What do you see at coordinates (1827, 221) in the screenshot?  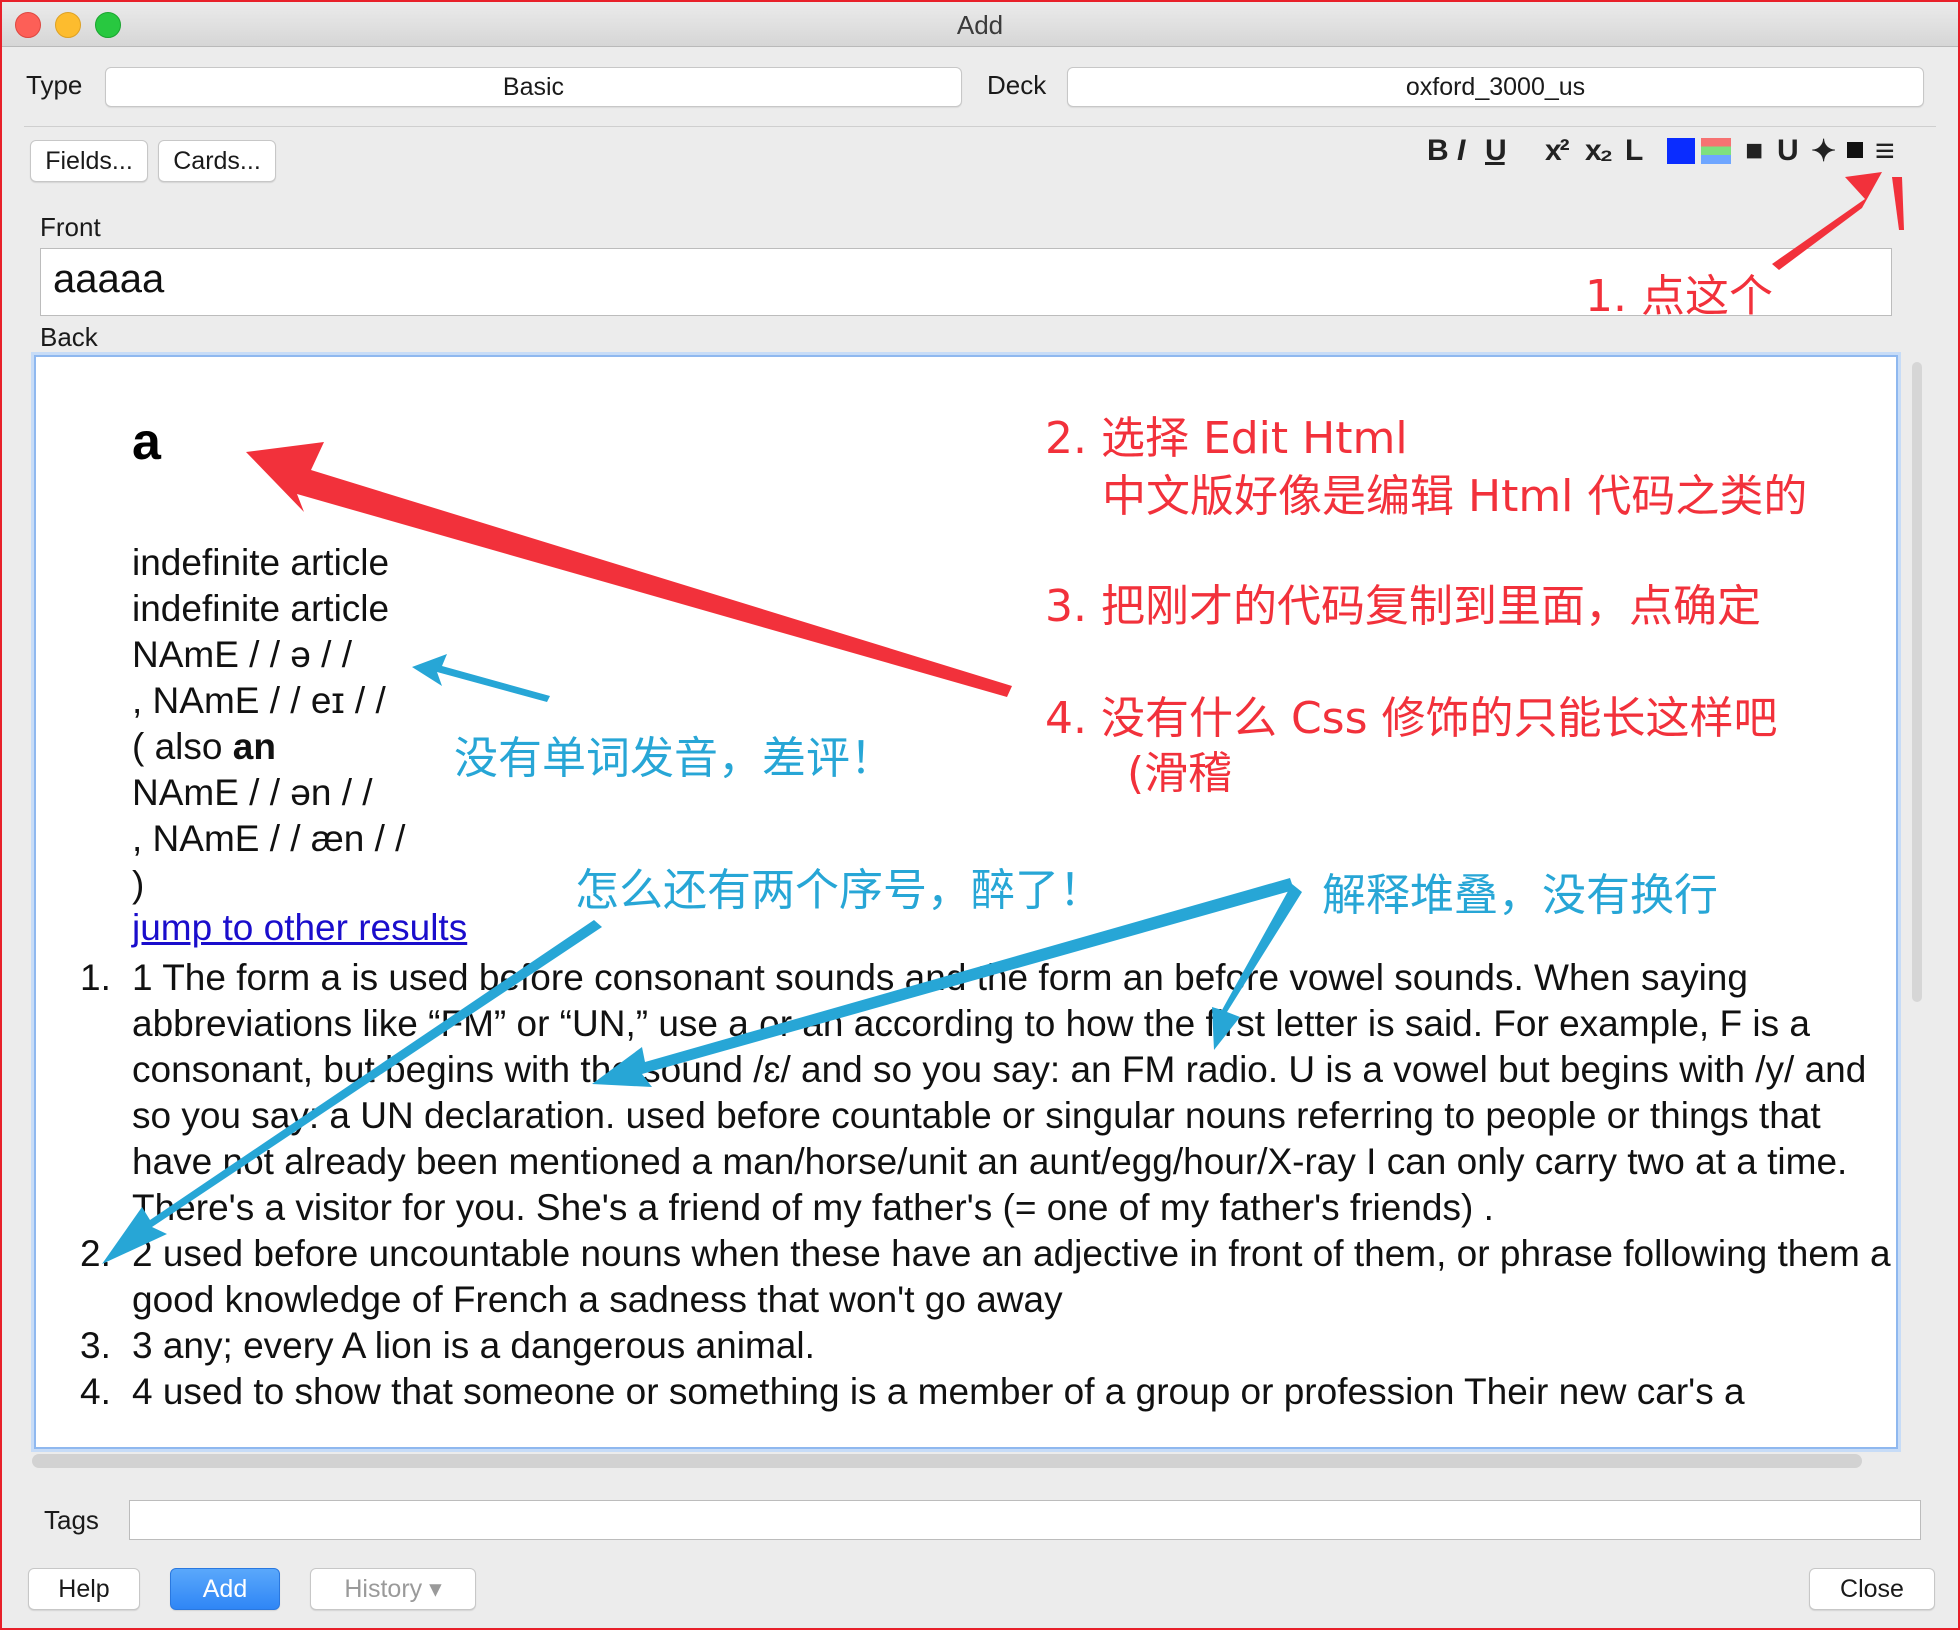 I see `arrow-red-step1` at bounding box center [1827, 221].